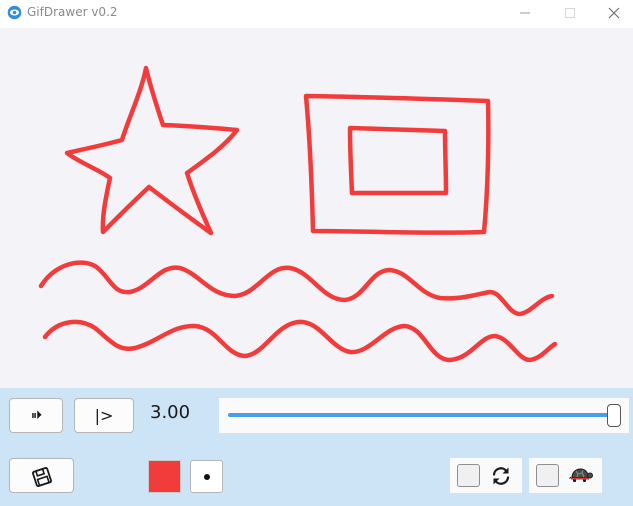 The width and height of the screenshot is (633, 506). What do you see at coordinates (316, 13) in the screenshot?
I see `title-bar: GifDrawer v0.2` at bounding box center [316, 13].